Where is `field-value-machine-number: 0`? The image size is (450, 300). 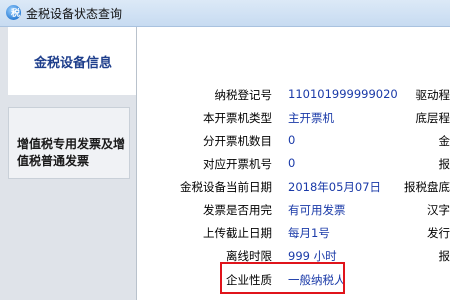
field-value-machine-number: 0 is located at coordinates (292, 163).